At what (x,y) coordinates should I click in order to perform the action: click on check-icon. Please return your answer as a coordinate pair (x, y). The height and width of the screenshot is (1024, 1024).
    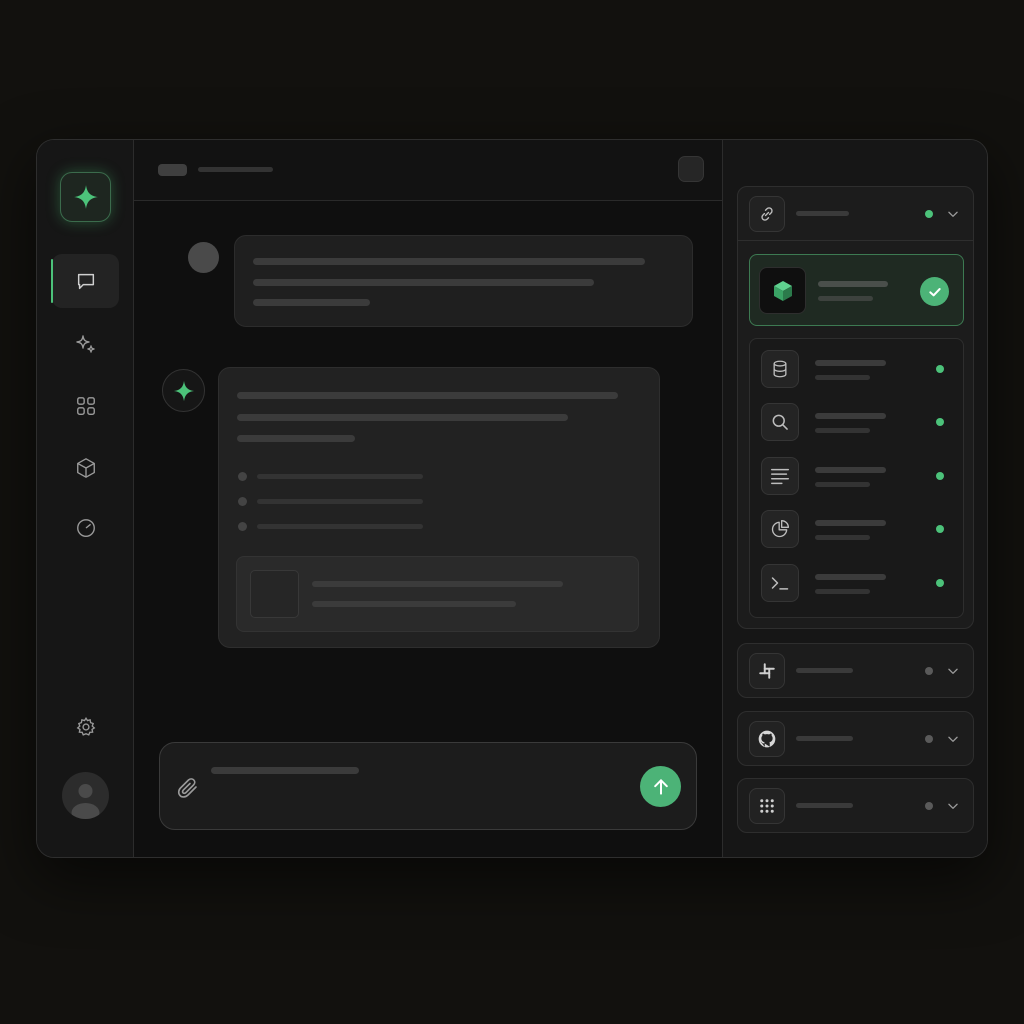
    Looking at the image, I should click on (934, 291).